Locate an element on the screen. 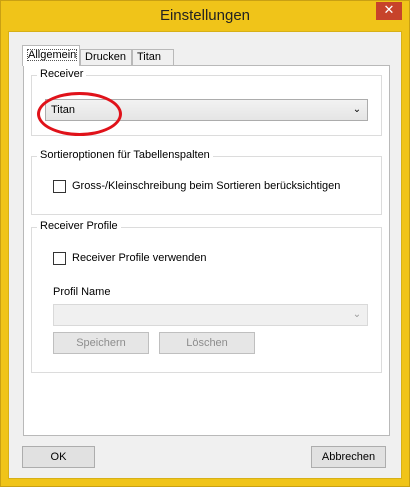 This screenshot has height=487, width=410. receiver-group: Receiver Titan ⌄ is located at coordinates (206, 102).